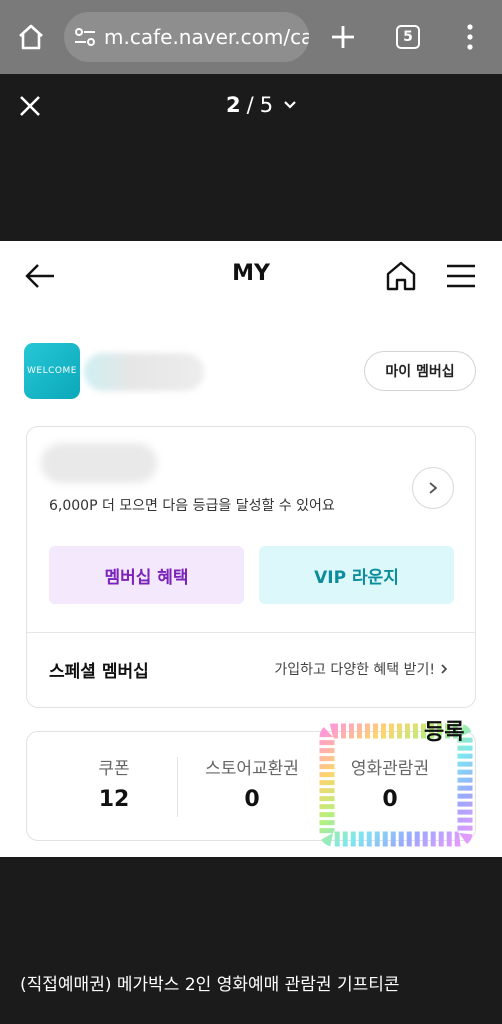  I want to click on stat-label: 쿠폰, so click(114, 769).